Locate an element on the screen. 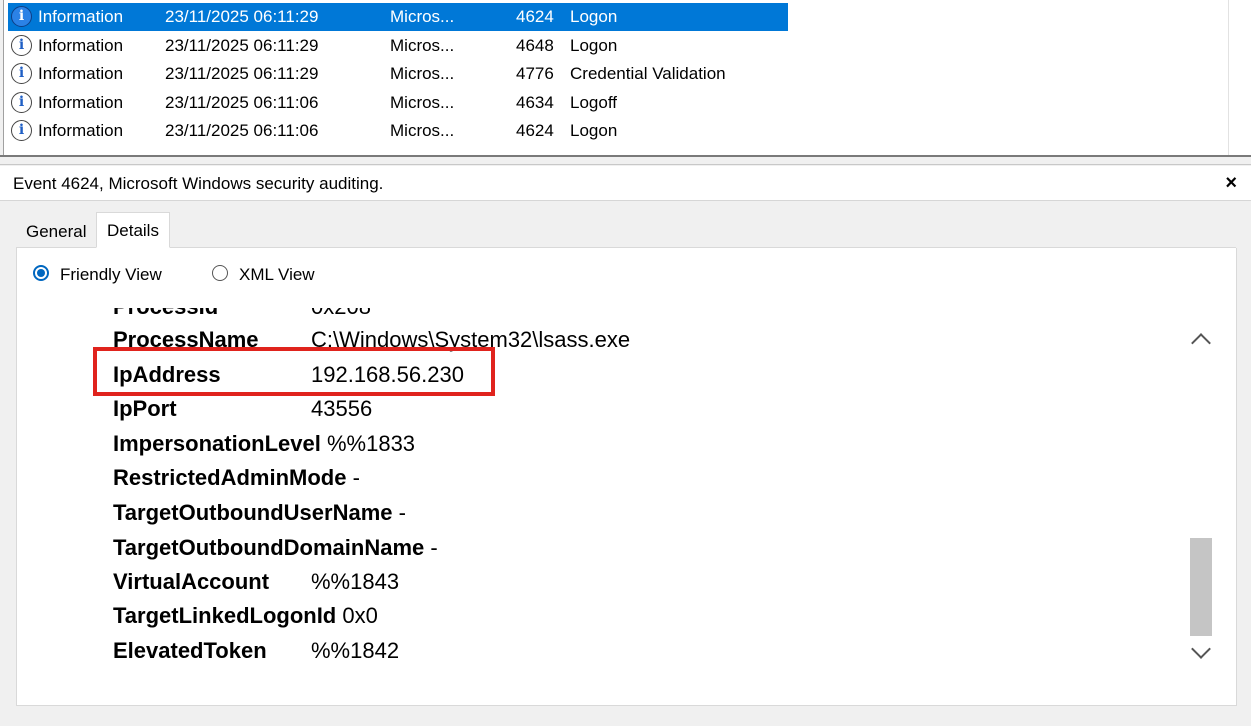 This screenshot has width=1251, height=726. field-value: 0x0 is located at coordinates (360, 615).